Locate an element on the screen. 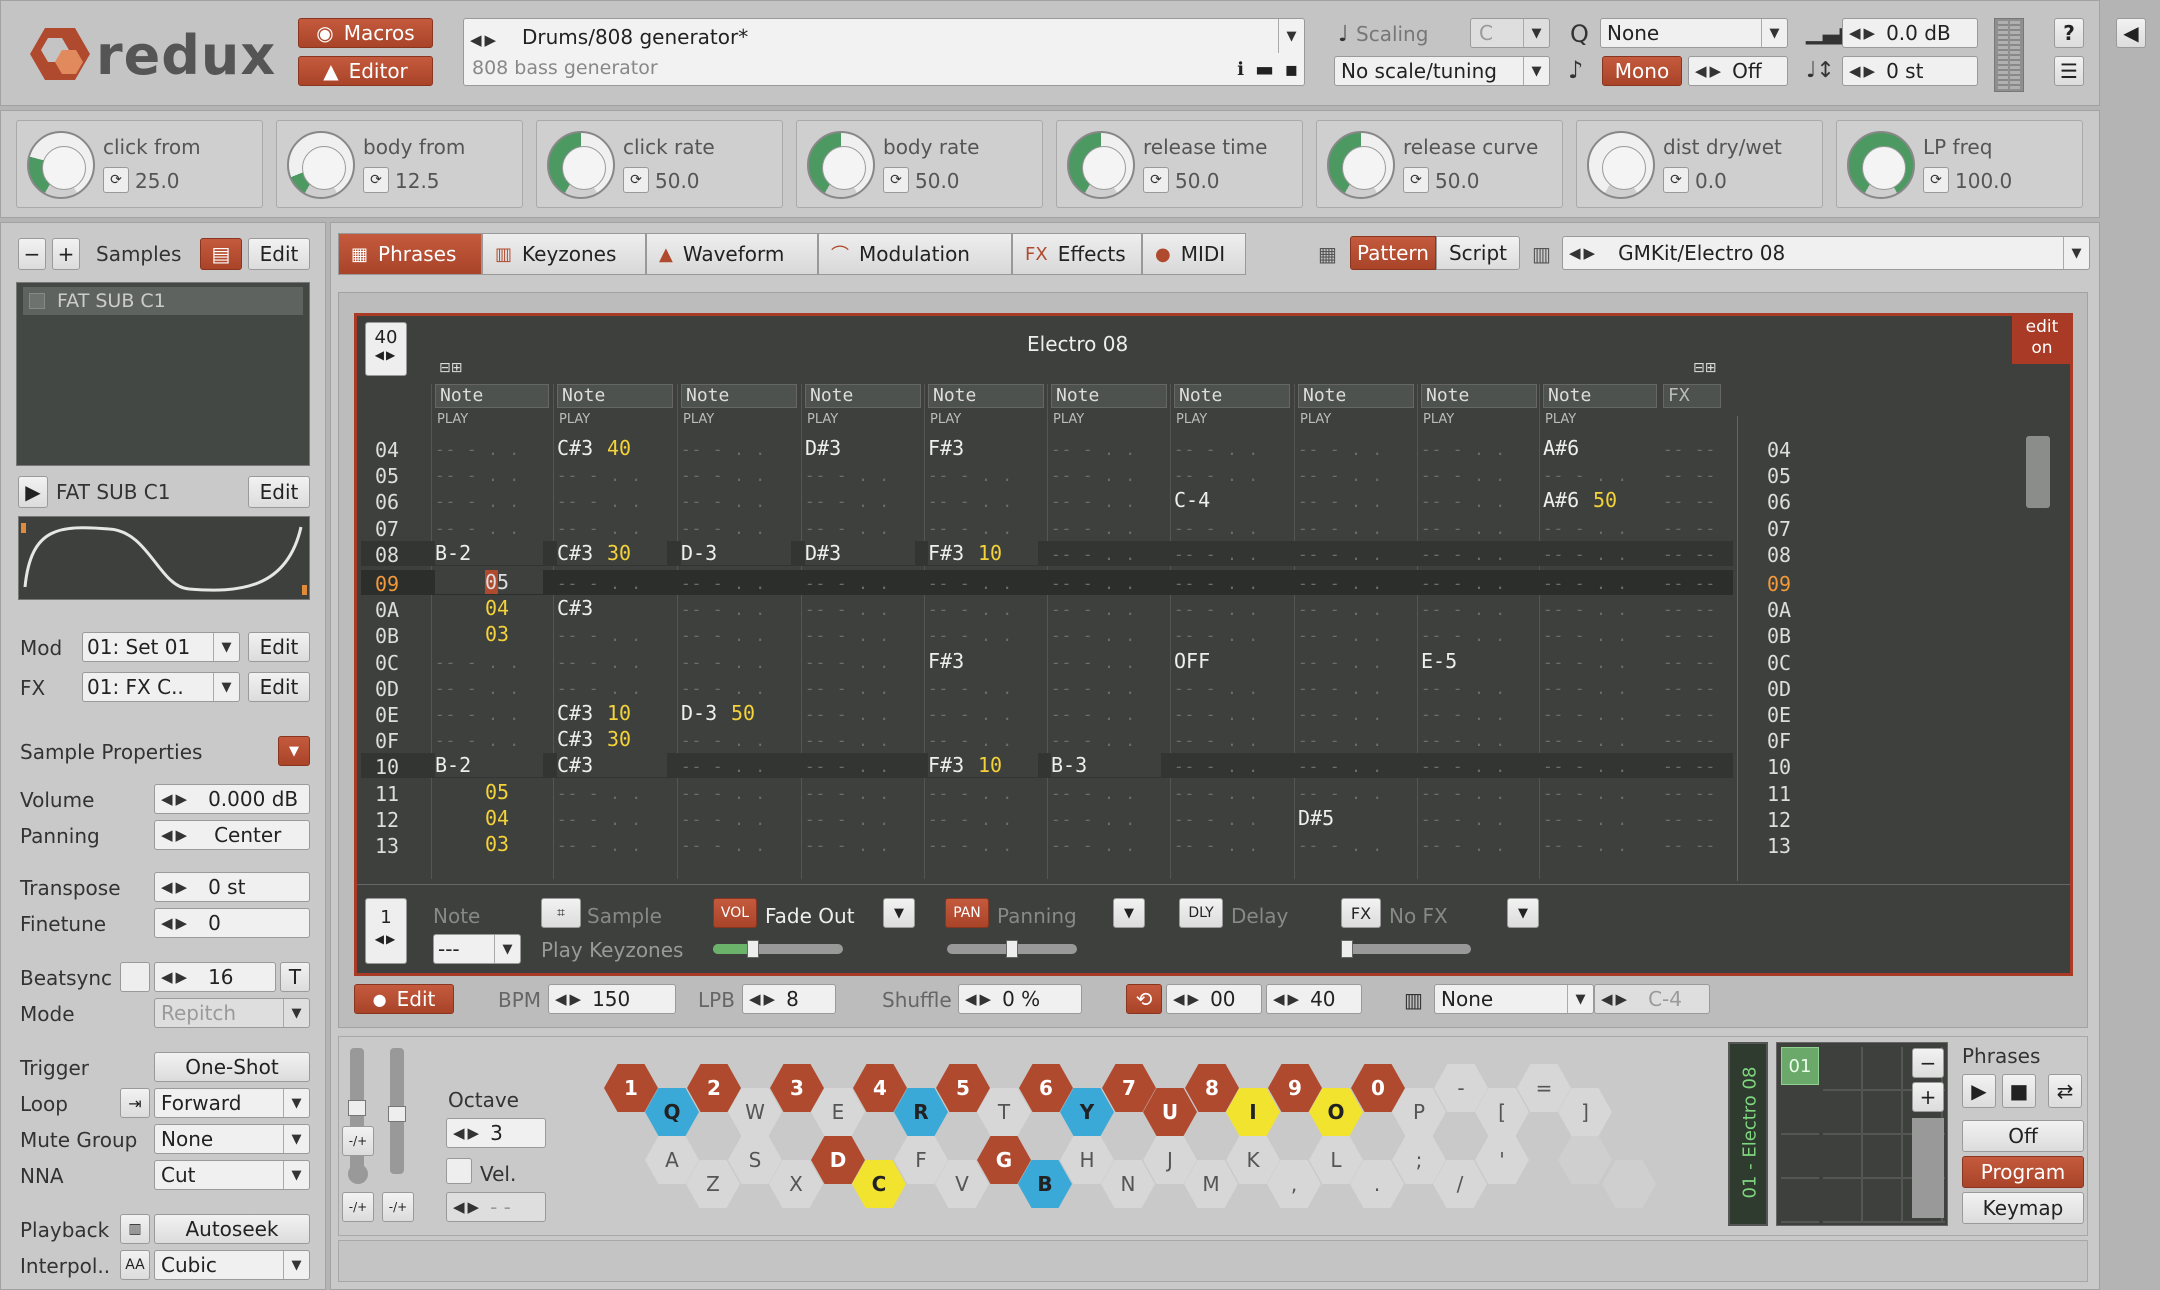 Image resolution: width=2160 pixels, height=1290 pixels. volume-field: ◀▶ 0.0 dB is located at coordinates (1910, 33).